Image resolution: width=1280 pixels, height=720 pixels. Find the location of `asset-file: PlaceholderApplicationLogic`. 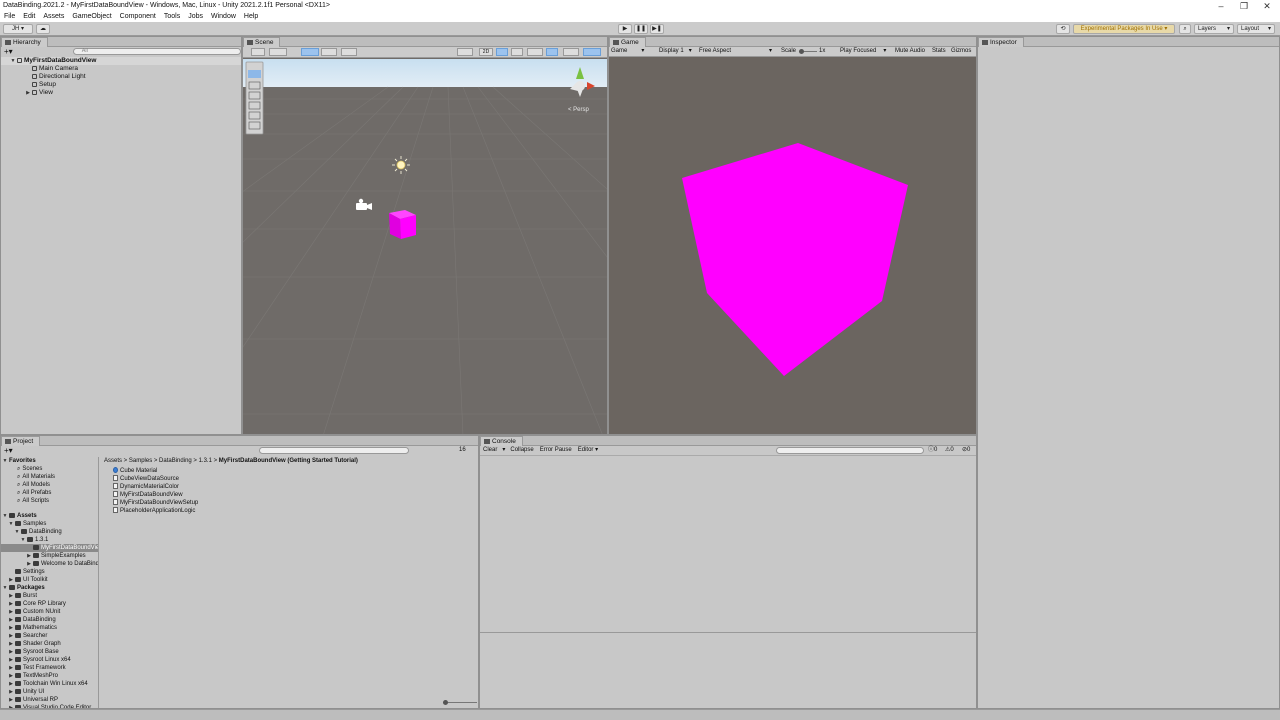

asset-file: PlaceholderApplicationLogic is located at coordinates (293, 511).